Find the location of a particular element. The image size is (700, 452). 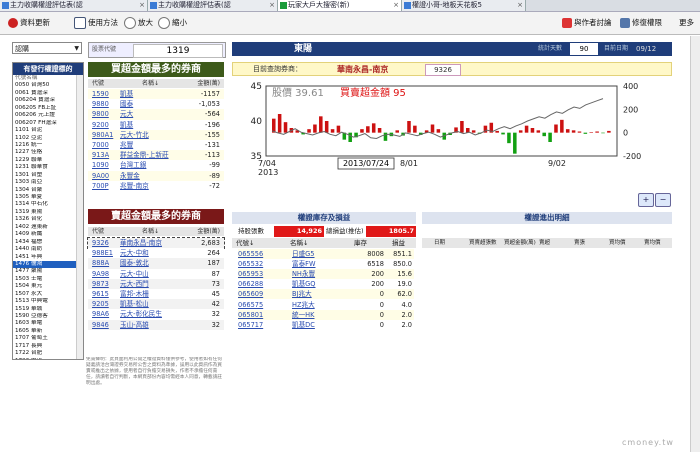

broker-code: 9A00 is located at coordinates (106, 176).